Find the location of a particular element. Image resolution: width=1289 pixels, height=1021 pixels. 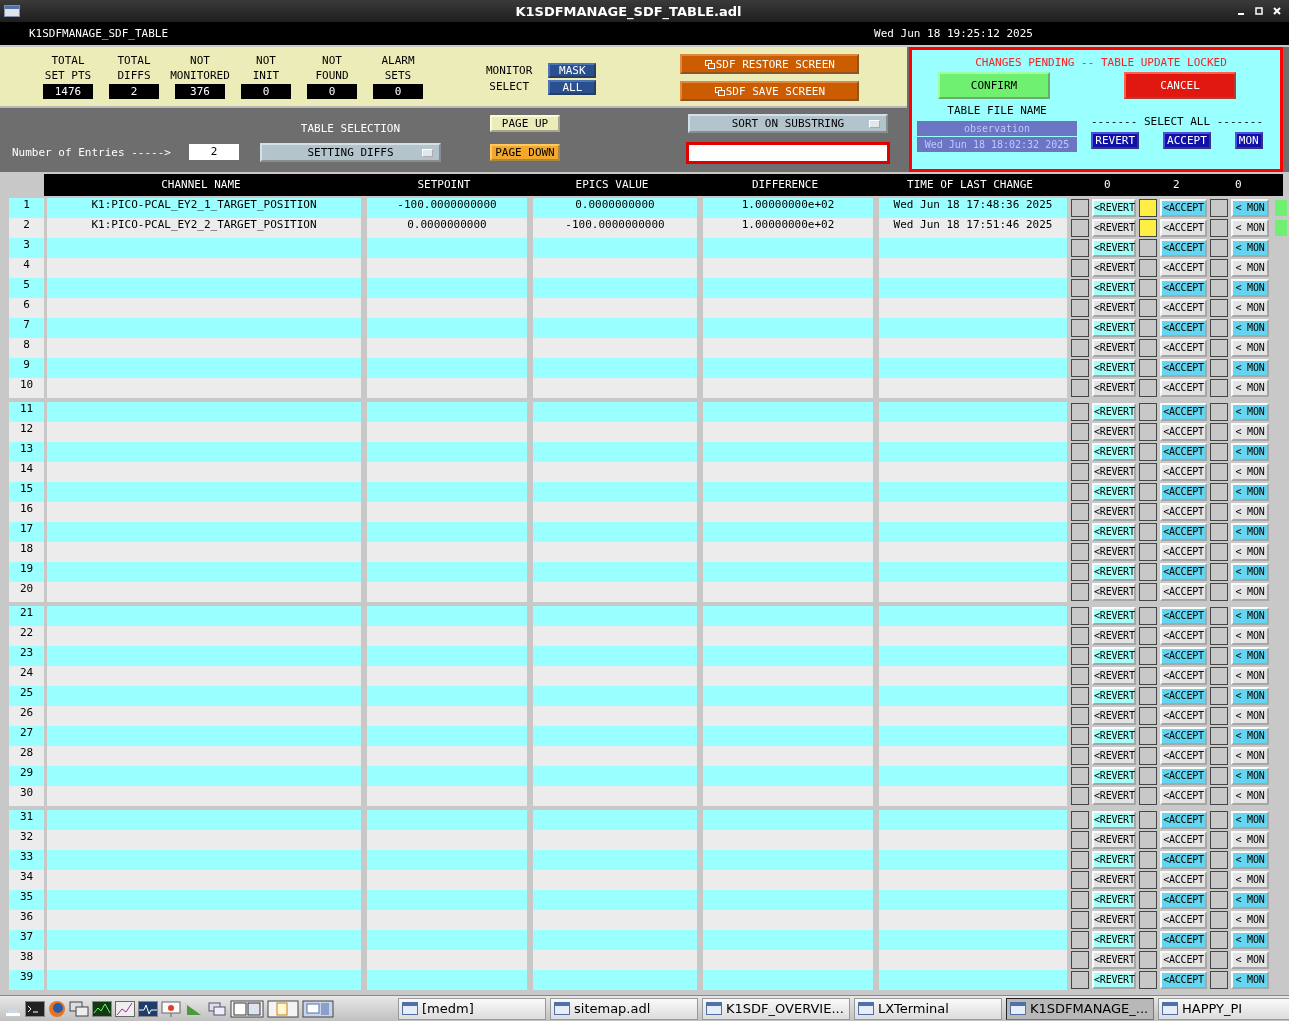

taskbar-window-button: sitemap.adl is located at coordinates (624, 1008).